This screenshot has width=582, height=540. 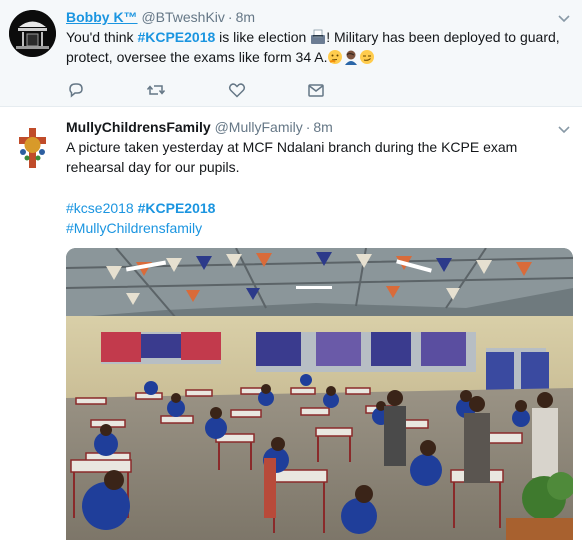 I want to click on hashtag-line: #kcse2018 #KCPE2018, so click(x=140, y=208).